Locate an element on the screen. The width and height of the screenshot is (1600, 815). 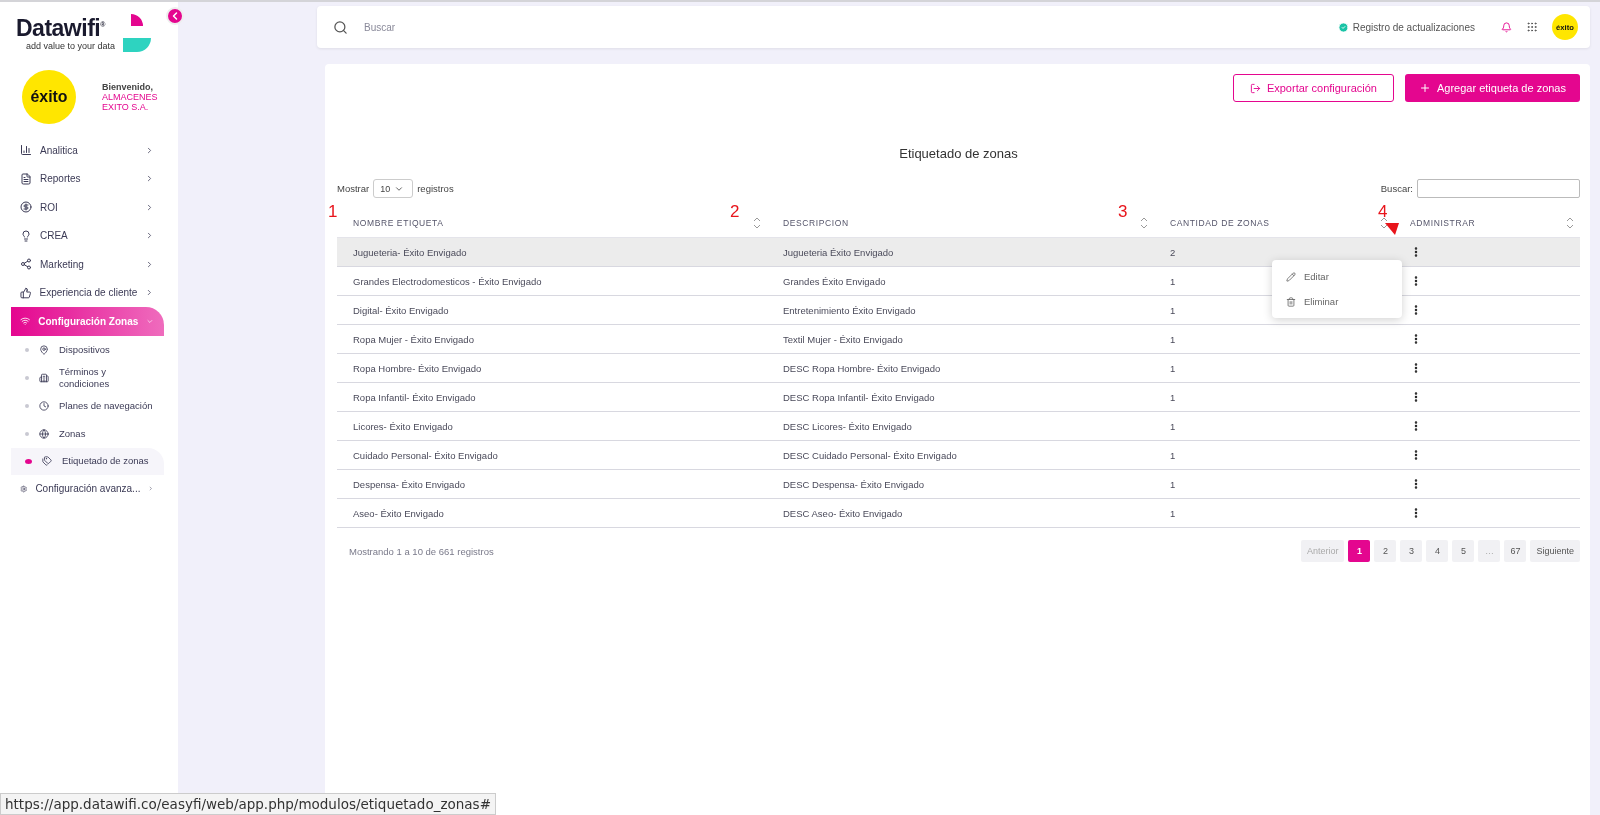
page-button: Siguiente is located at coordinates (1555, 551).